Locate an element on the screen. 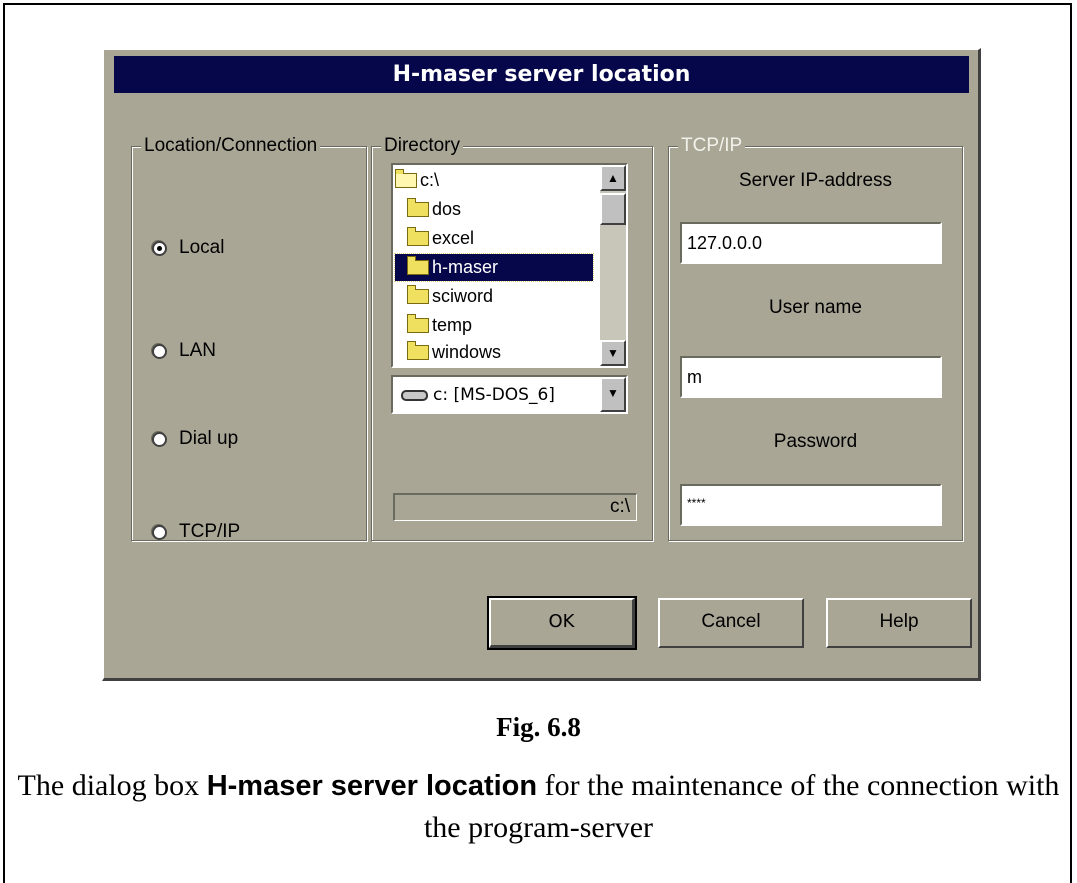  folder-name: sciword is located at coordinates (463, 296).